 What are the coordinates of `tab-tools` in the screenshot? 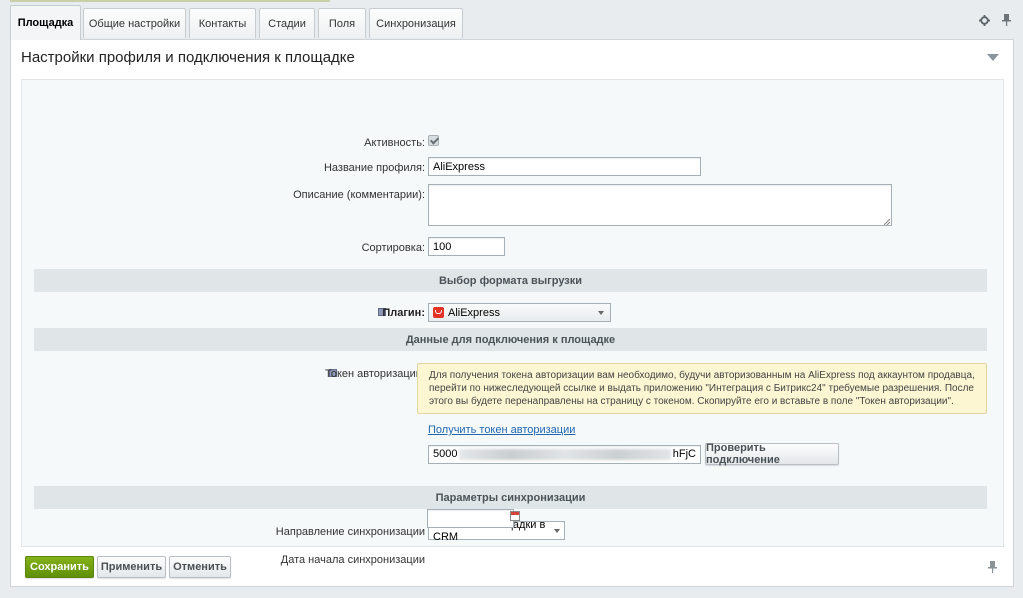 It's located at (995, 20).